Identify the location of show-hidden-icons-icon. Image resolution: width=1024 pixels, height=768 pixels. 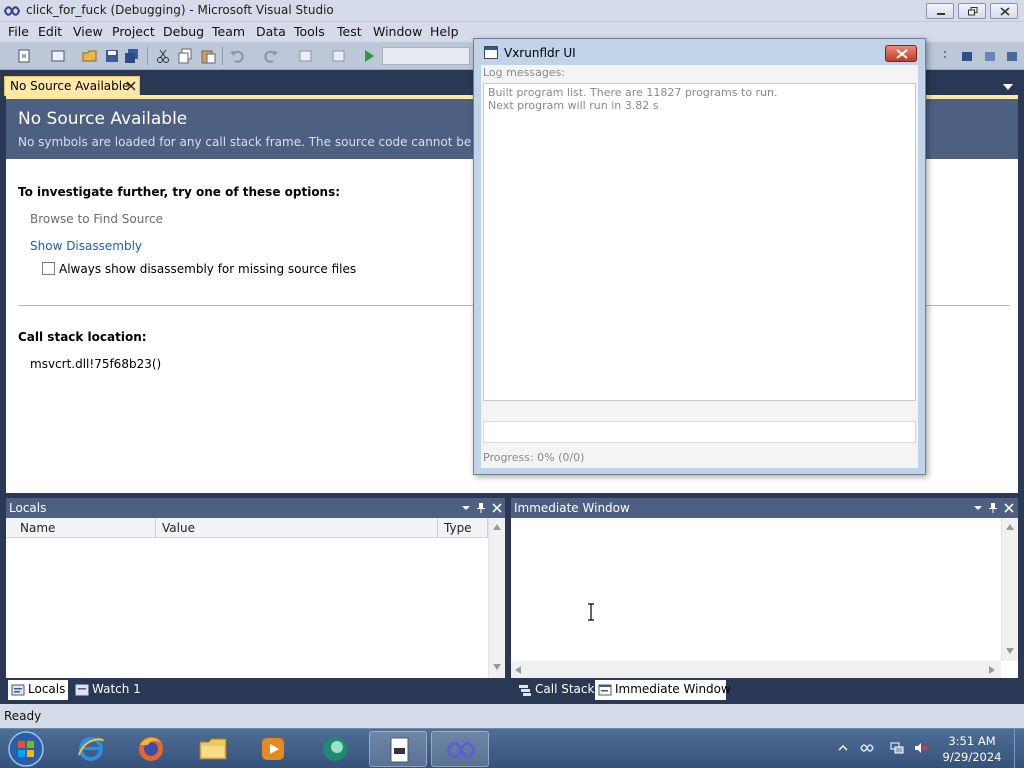
(843, 748).